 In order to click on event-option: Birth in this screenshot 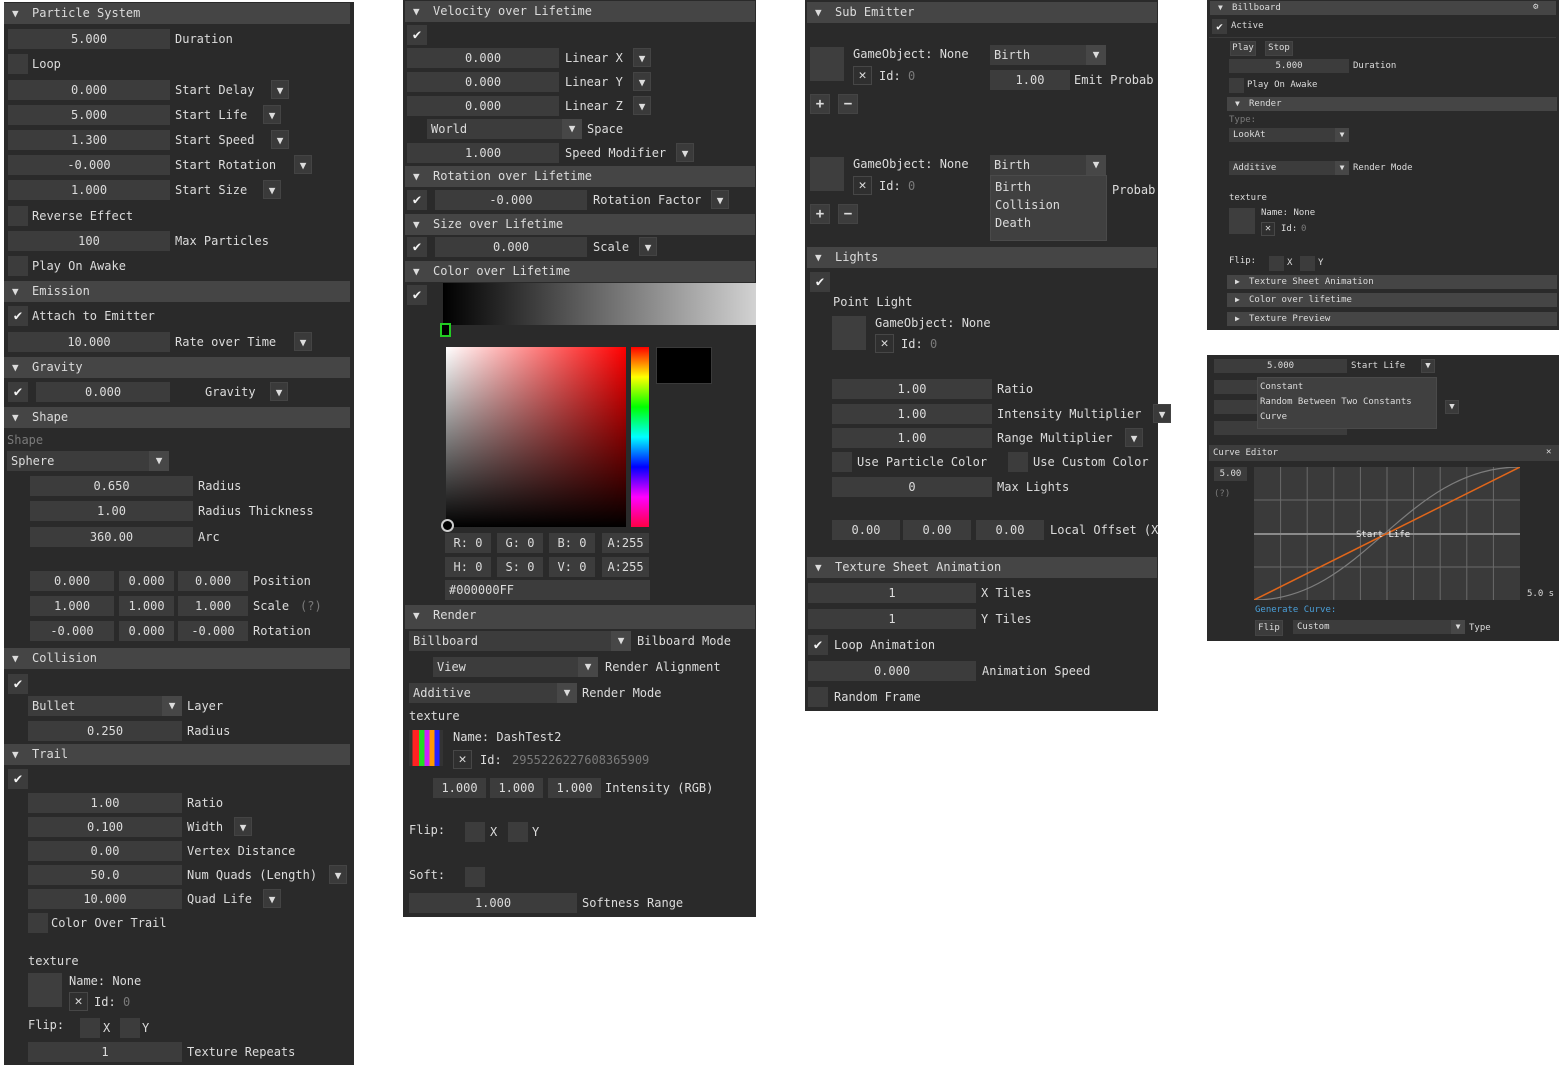, I will do `click(1013, 187)`.